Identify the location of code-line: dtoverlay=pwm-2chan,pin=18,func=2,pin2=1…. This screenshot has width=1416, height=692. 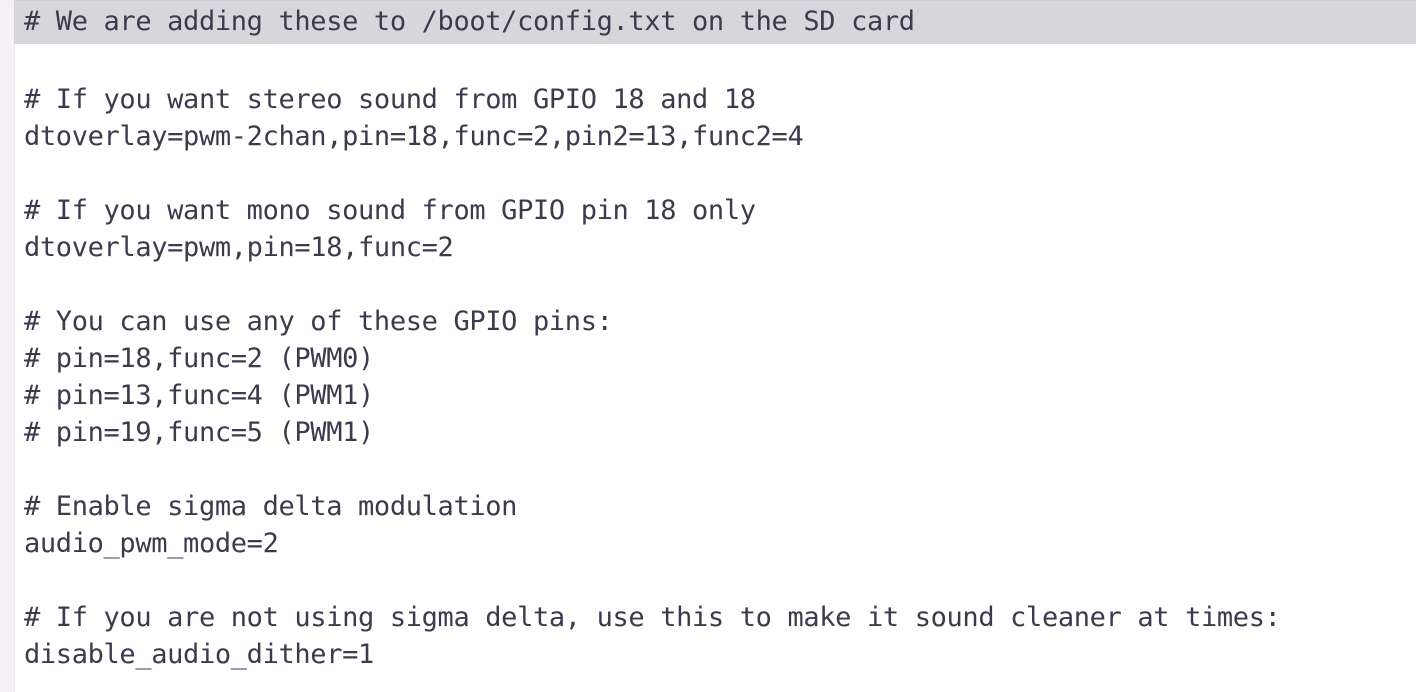
(708, 136).